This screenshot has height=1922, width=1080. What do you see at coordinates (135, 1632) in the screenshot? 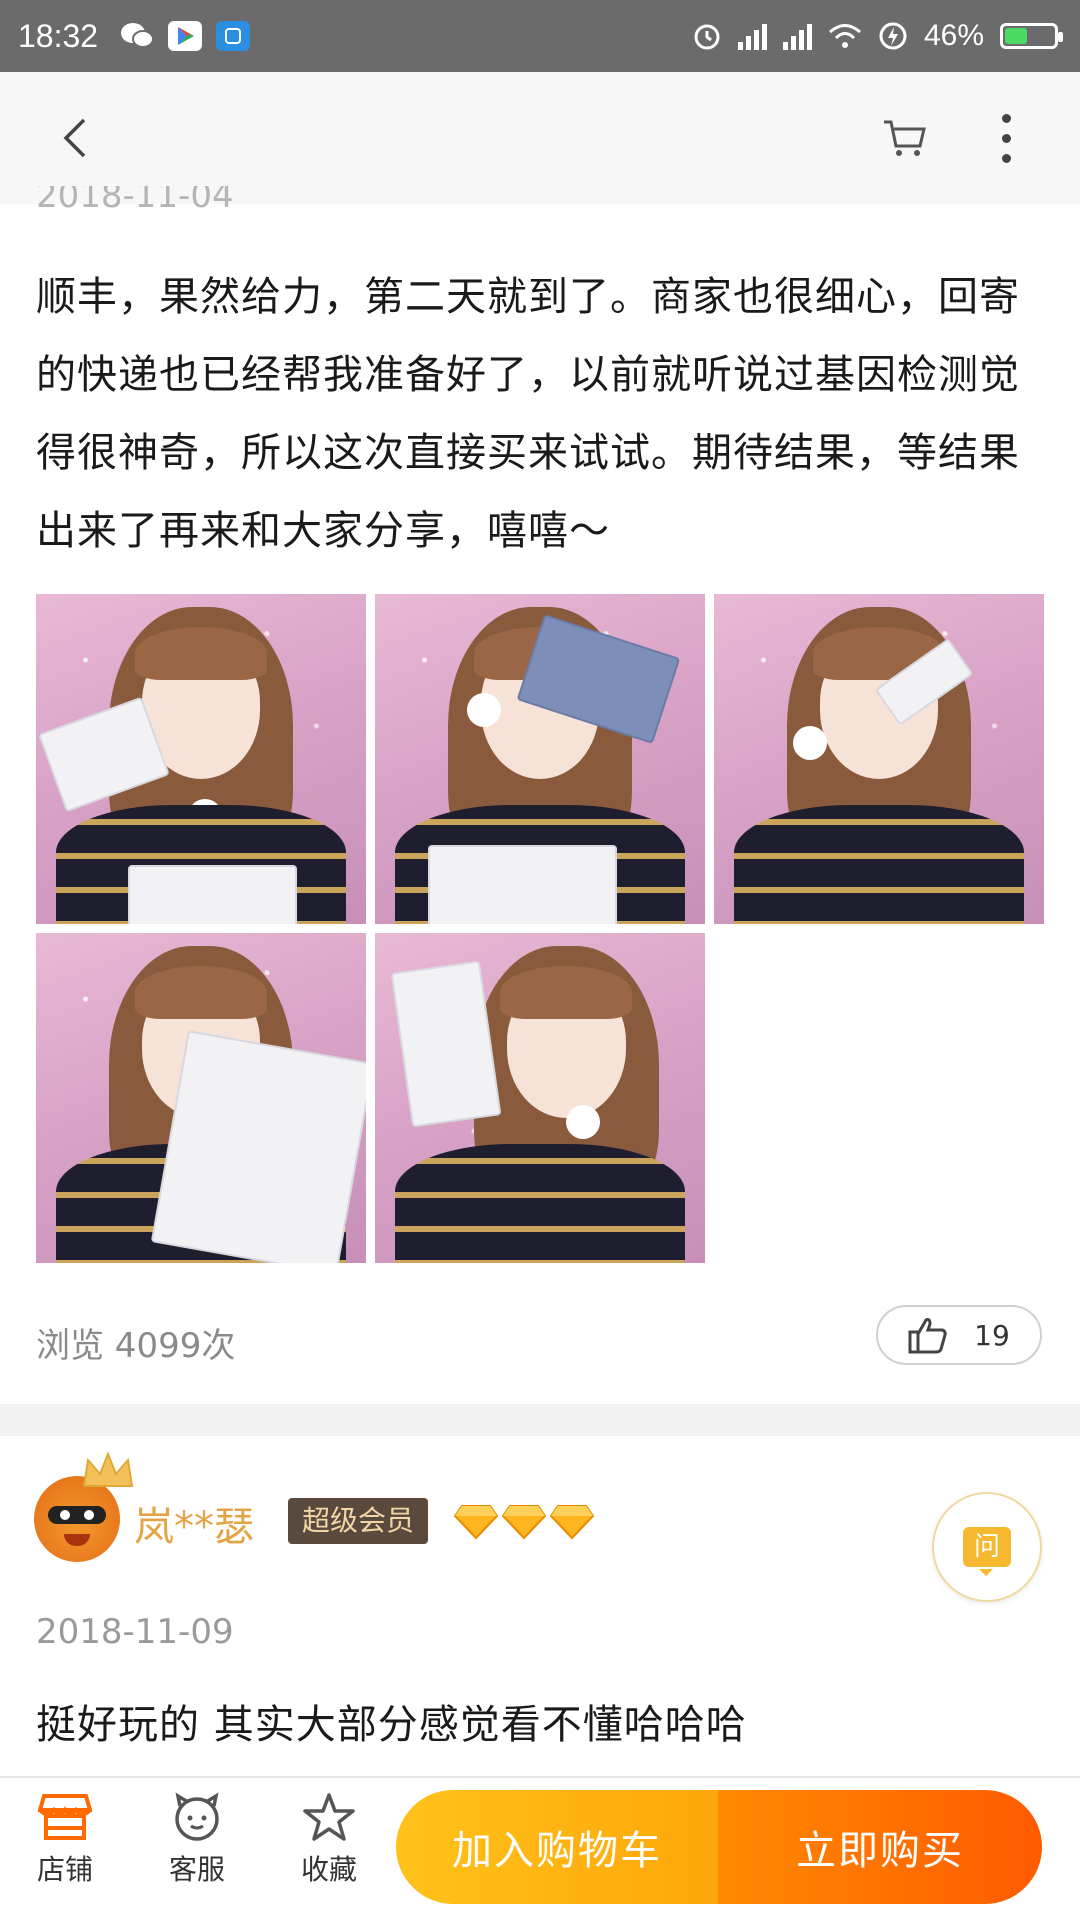
I see `review-date: 2018-11-09` at bounding box center [135, 1632].